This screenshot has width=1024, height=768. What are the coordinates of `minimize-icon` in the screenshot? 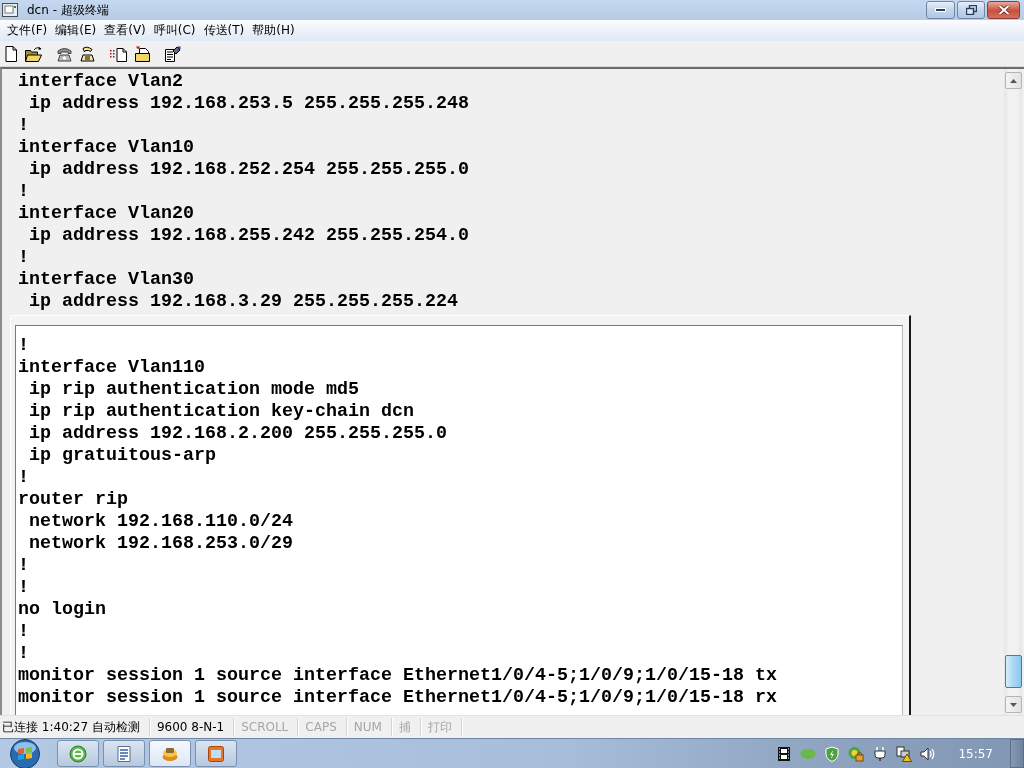 It's located at (940, 10).